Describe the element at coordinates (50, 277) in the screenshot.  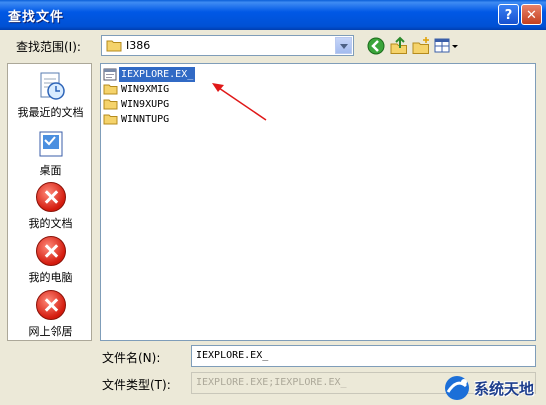
I see `place-label: 我的电脑` at that location.